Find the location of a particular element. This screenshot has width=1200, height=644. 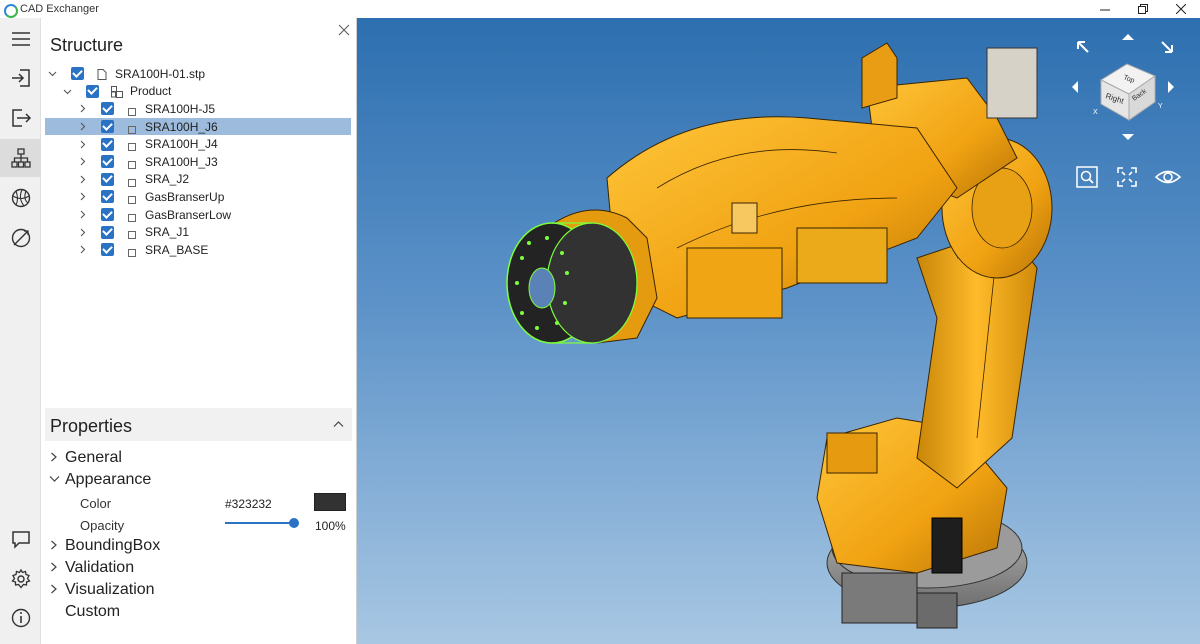

mesh-button is located at coordinates (20, 198).